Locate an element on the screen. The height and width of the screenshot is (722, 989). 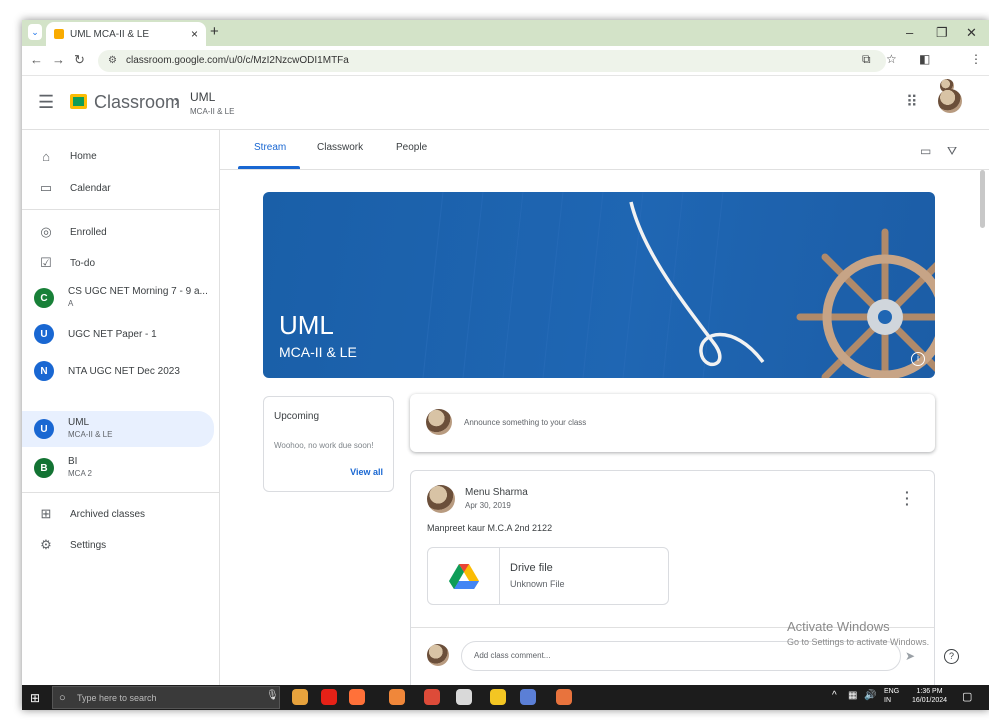
youtube-taskbar-icon is located at coordinates (329, 697).